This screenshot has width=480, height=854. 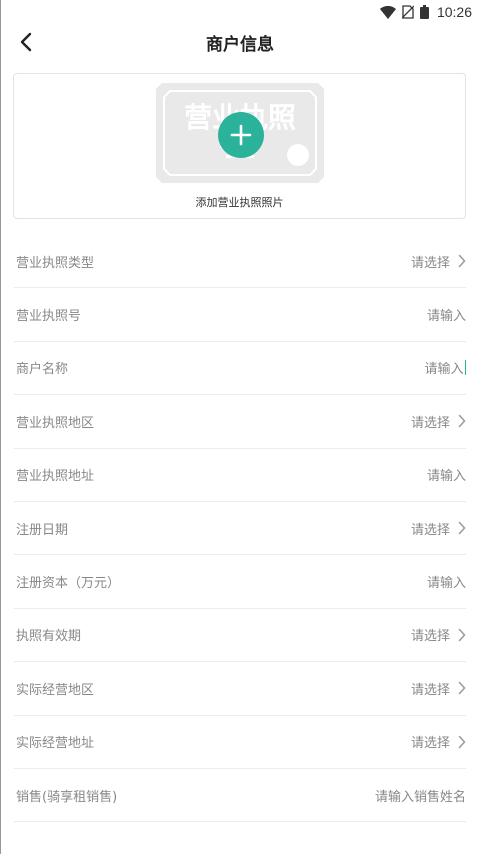 What do you see at coordinates (55, 744) in the screenshot?
I see `field-label: 实际经营地址` at bounding box center [55, 744].